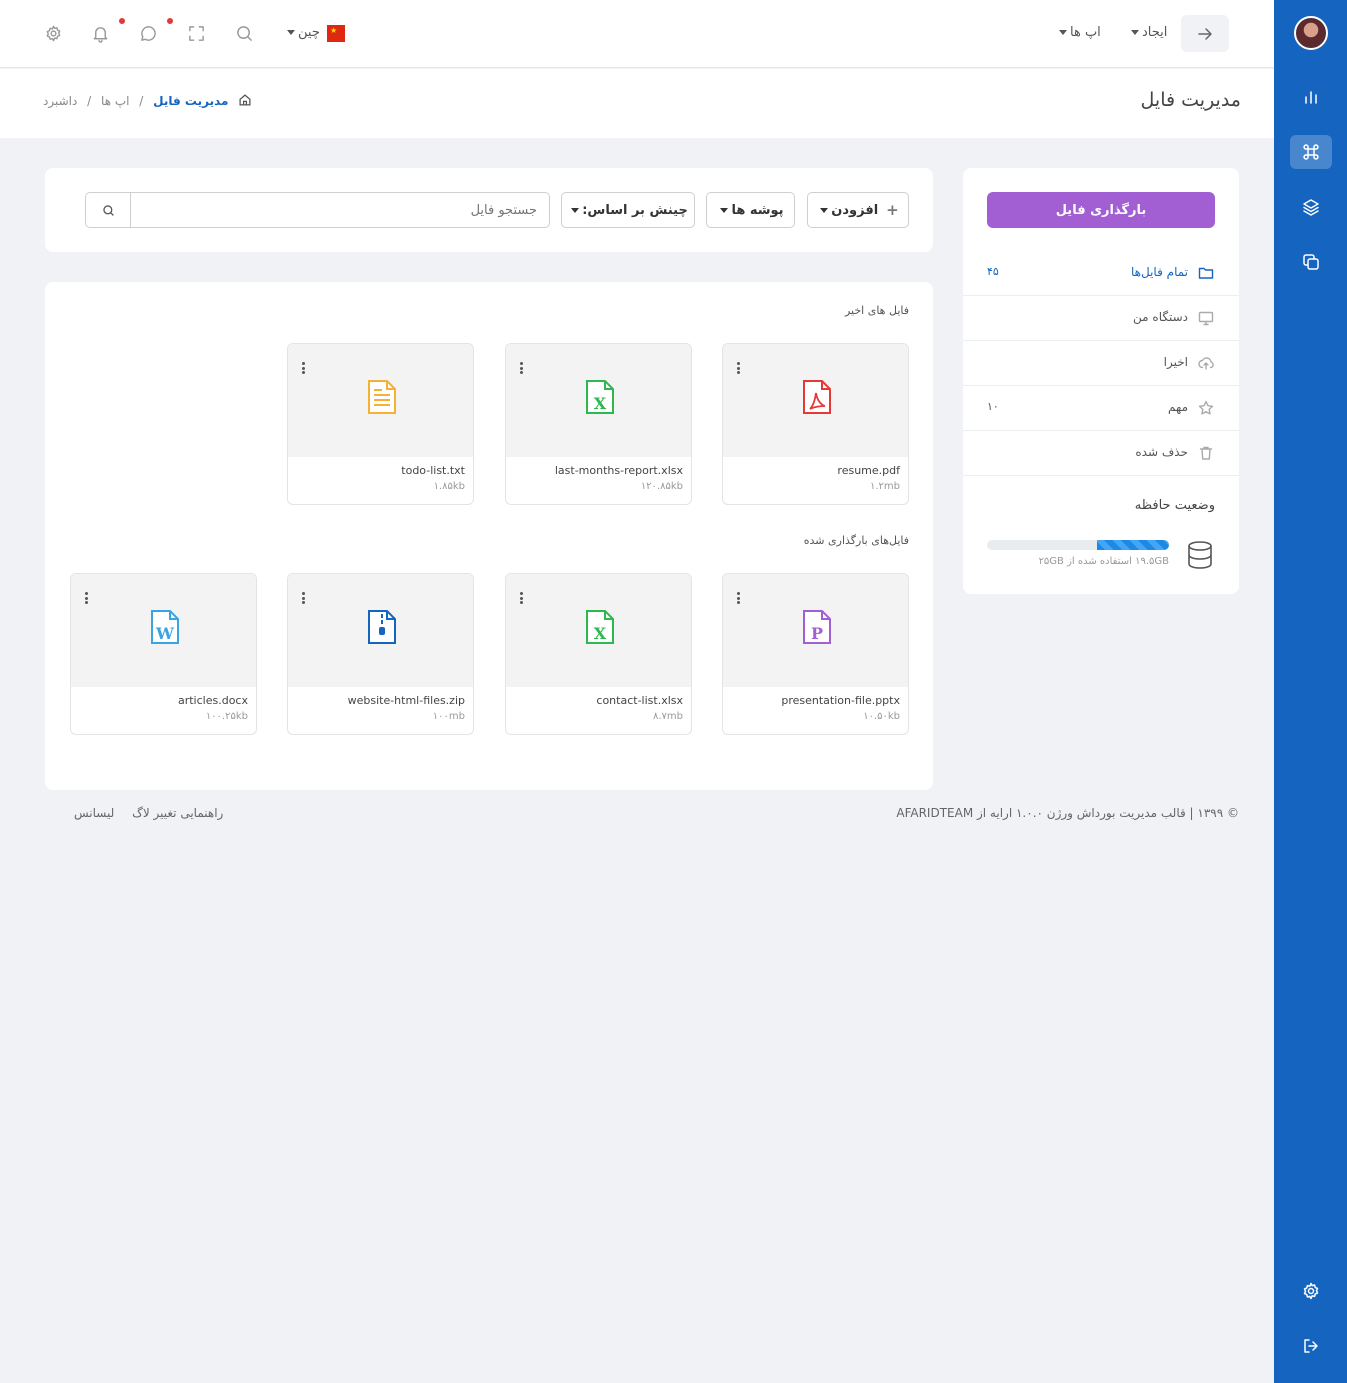 The height and width of the screenshot is (1383, 1347). What do you see at coordinates (1310, 691) in the screenshot?
I see `sidebar-rail` at bounding box center [1310, 691].